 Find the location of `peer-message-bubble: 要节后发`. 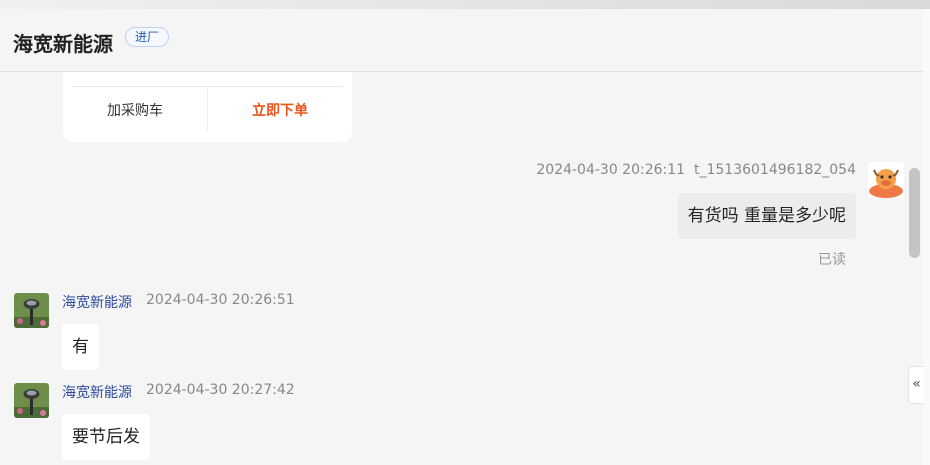

peer-message-bubble: 要节后发 is located at coordinates (106, 437).